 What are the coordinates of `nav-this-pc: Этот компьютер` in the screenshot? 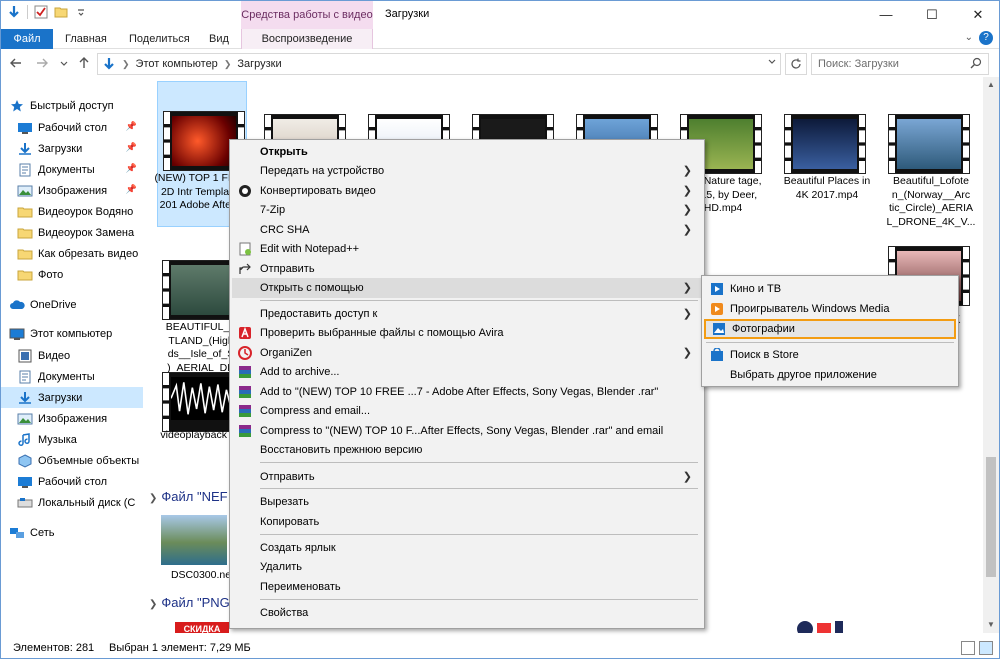 It's located at (80, 333).